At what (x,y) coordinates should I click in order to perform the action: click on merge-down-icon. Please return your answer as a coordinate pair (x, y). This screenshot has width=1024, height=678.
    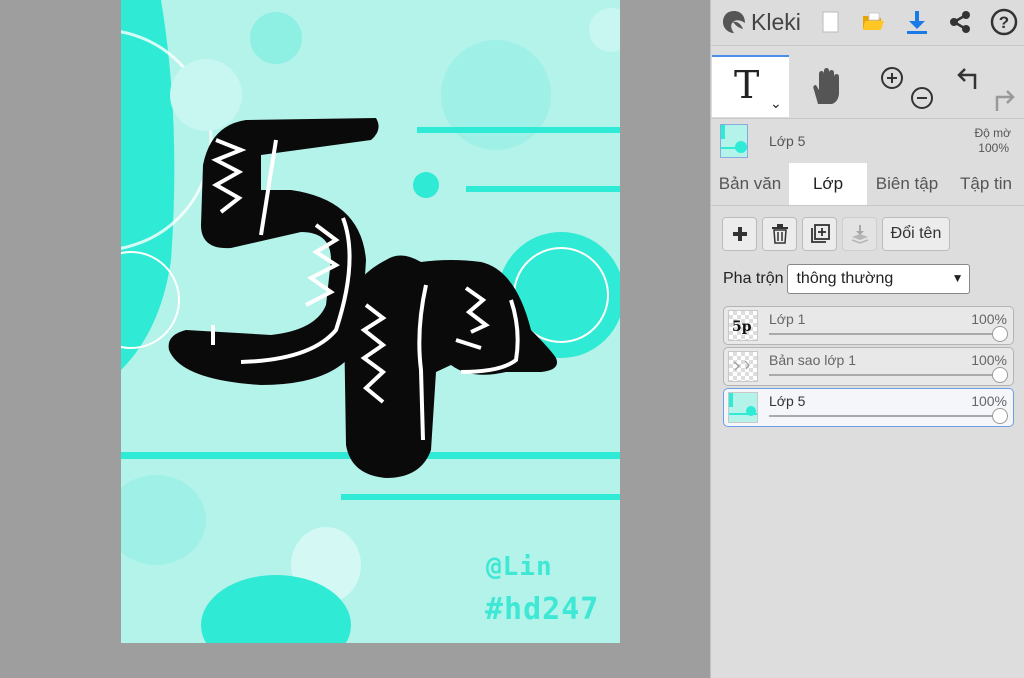
    Looking at the image, I should click on (859, 234).